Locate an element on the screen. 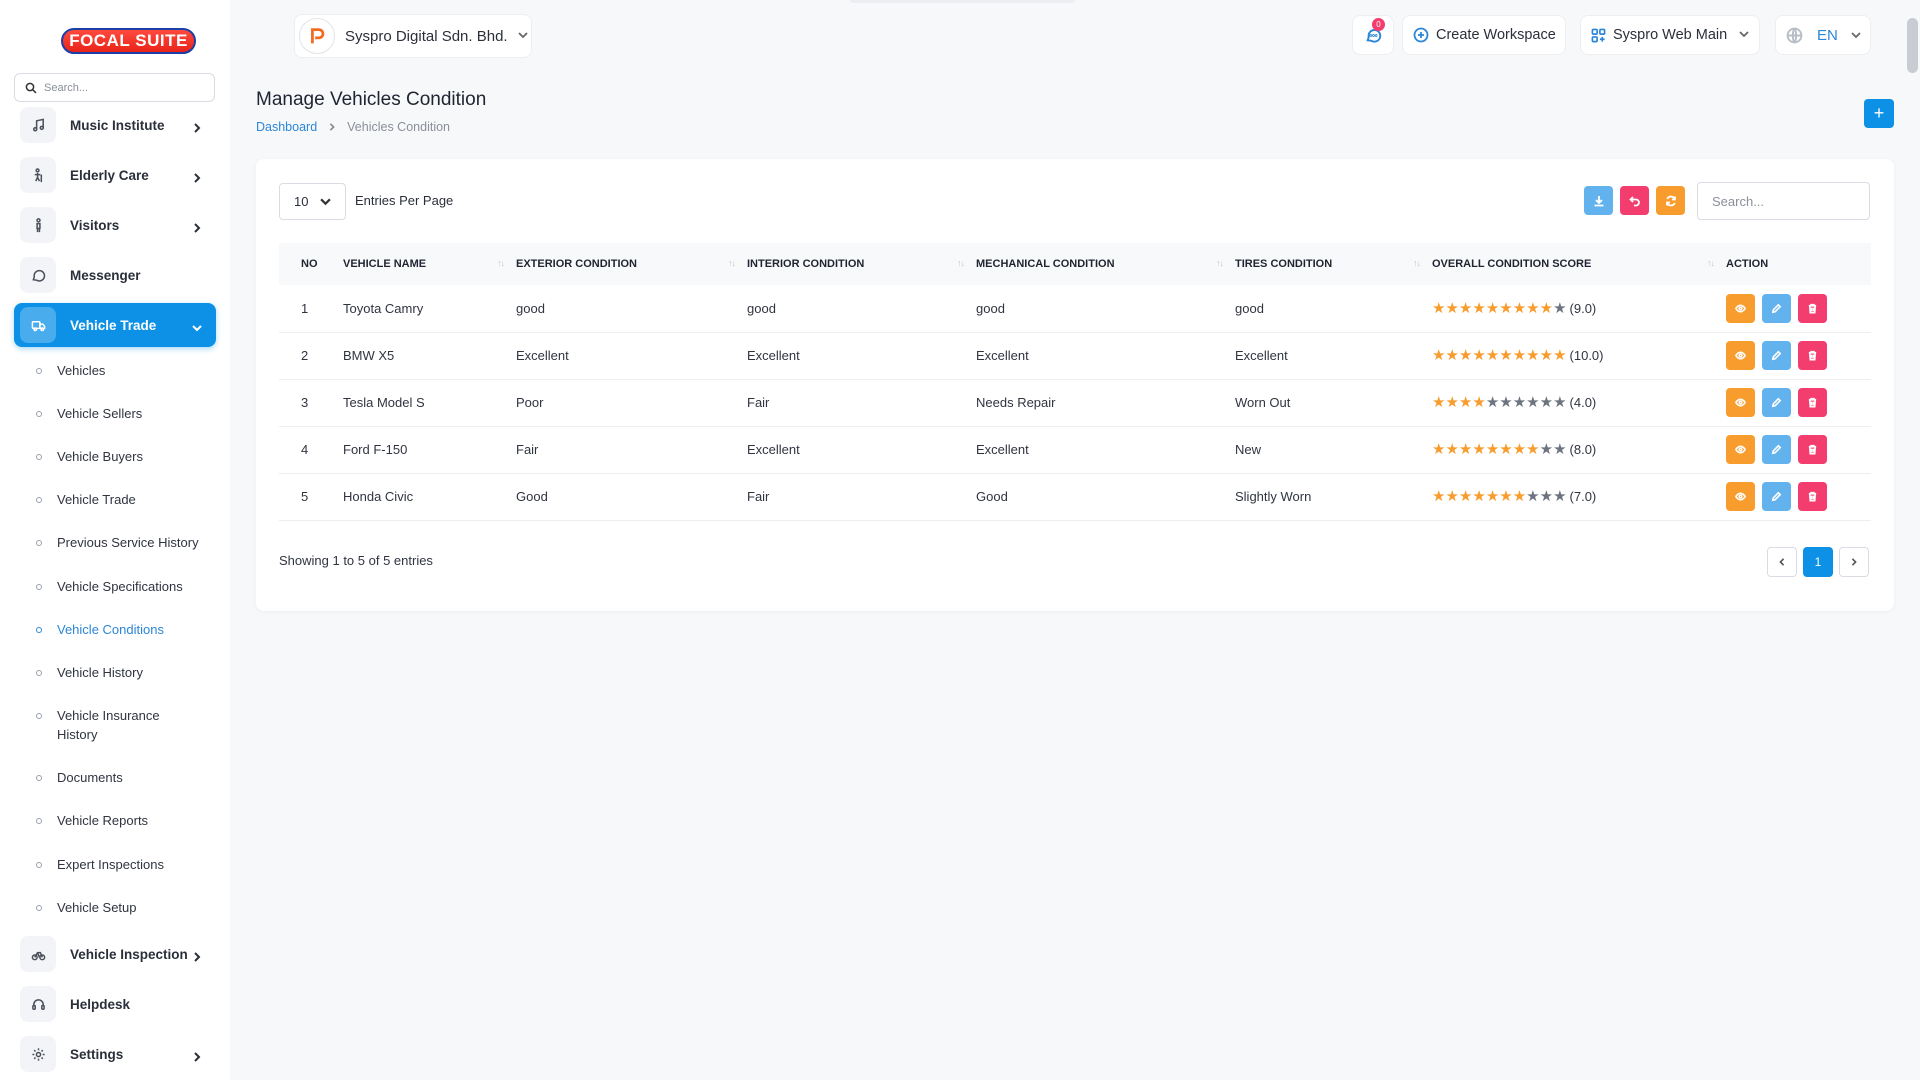 Image resolution: width=1920 pixels, height=1080 pixels. submenu-item-vehicle-conditions: Vehicle Conditions is located at coordinates (126, 629).